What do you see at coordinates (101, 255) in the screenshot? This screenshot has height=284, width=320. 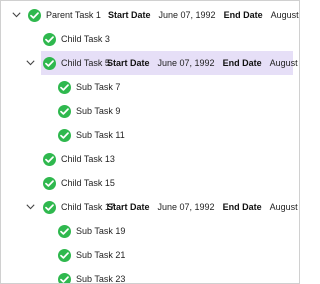 I see `task-label: Sub Task 21` at bounding box center [101, 255].